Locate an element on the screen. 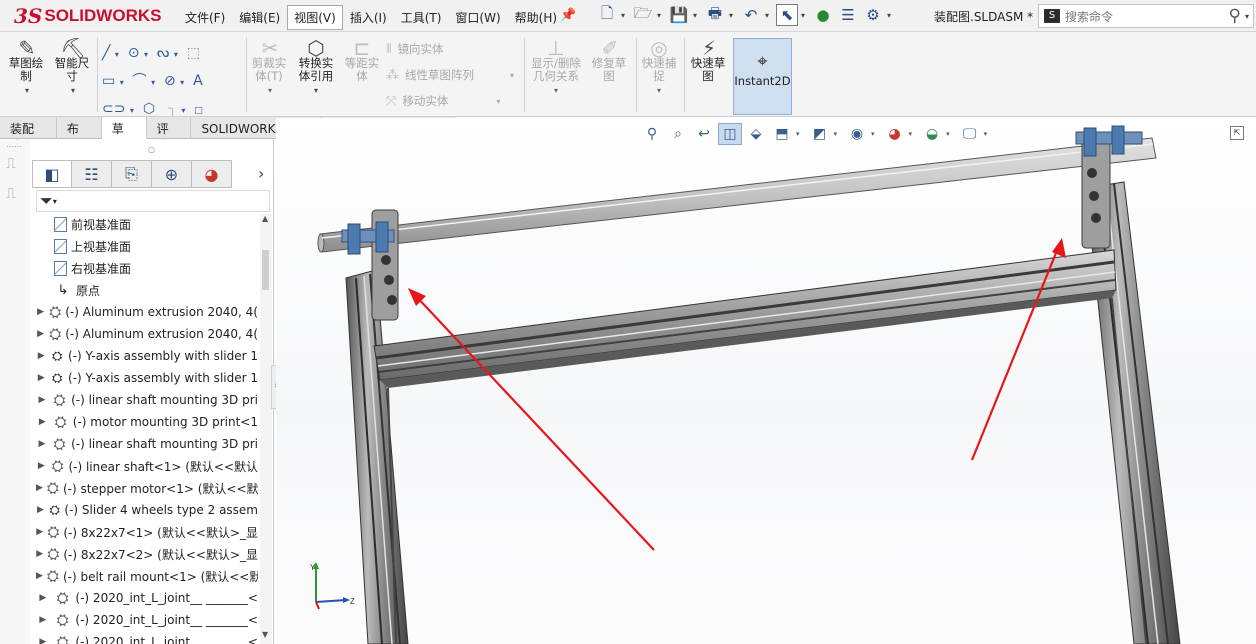 The image size is (1256, 644). fillet-dropdown-icon: ▾ is located at coordinates (183, 110).